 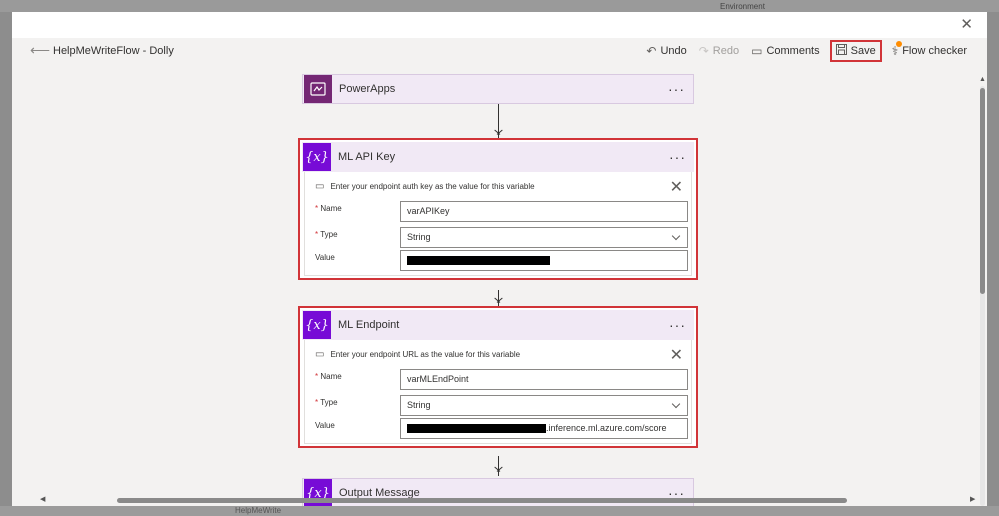 I want to click on background-environment-label: Environment, so click(x=742, y=6).